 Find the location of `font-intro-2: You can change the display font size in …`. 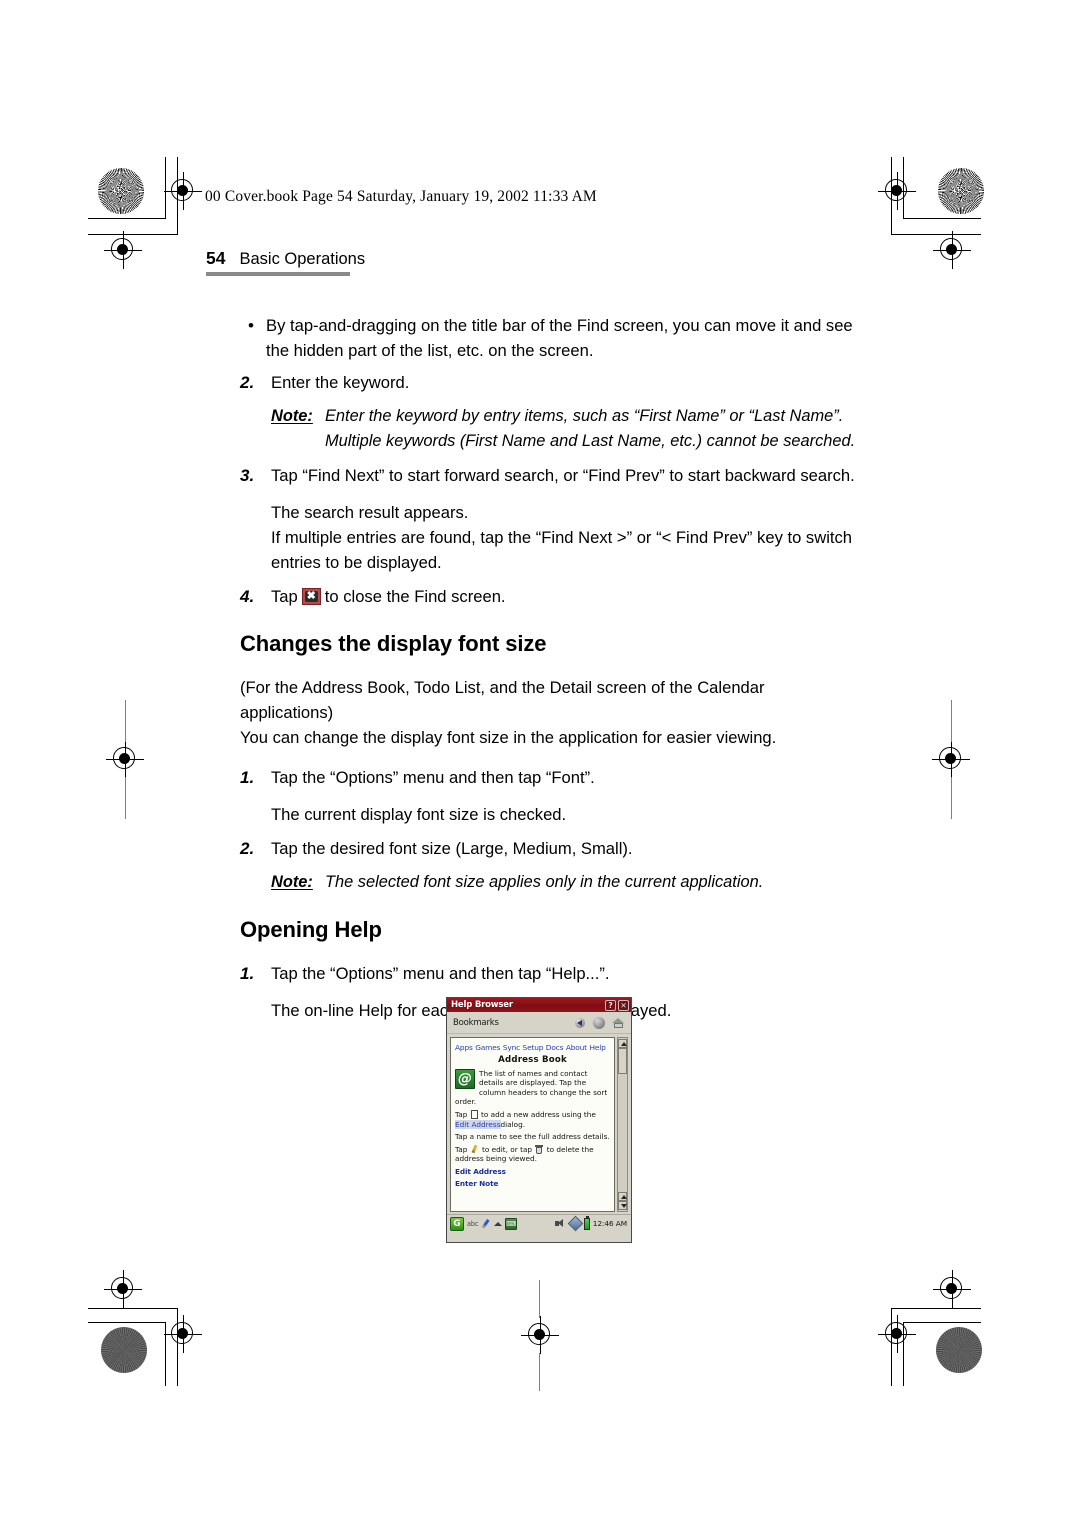

font-intro-2: You can change the display font size in … is located at coordinates (508, 737).